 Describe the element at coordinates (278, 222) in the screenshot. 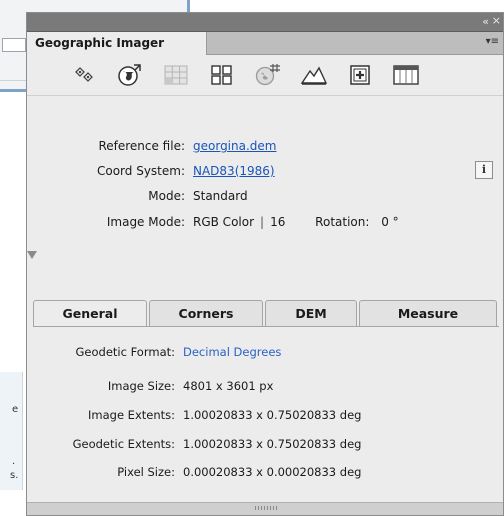

I see `bit-depth-value: 16` at that location.